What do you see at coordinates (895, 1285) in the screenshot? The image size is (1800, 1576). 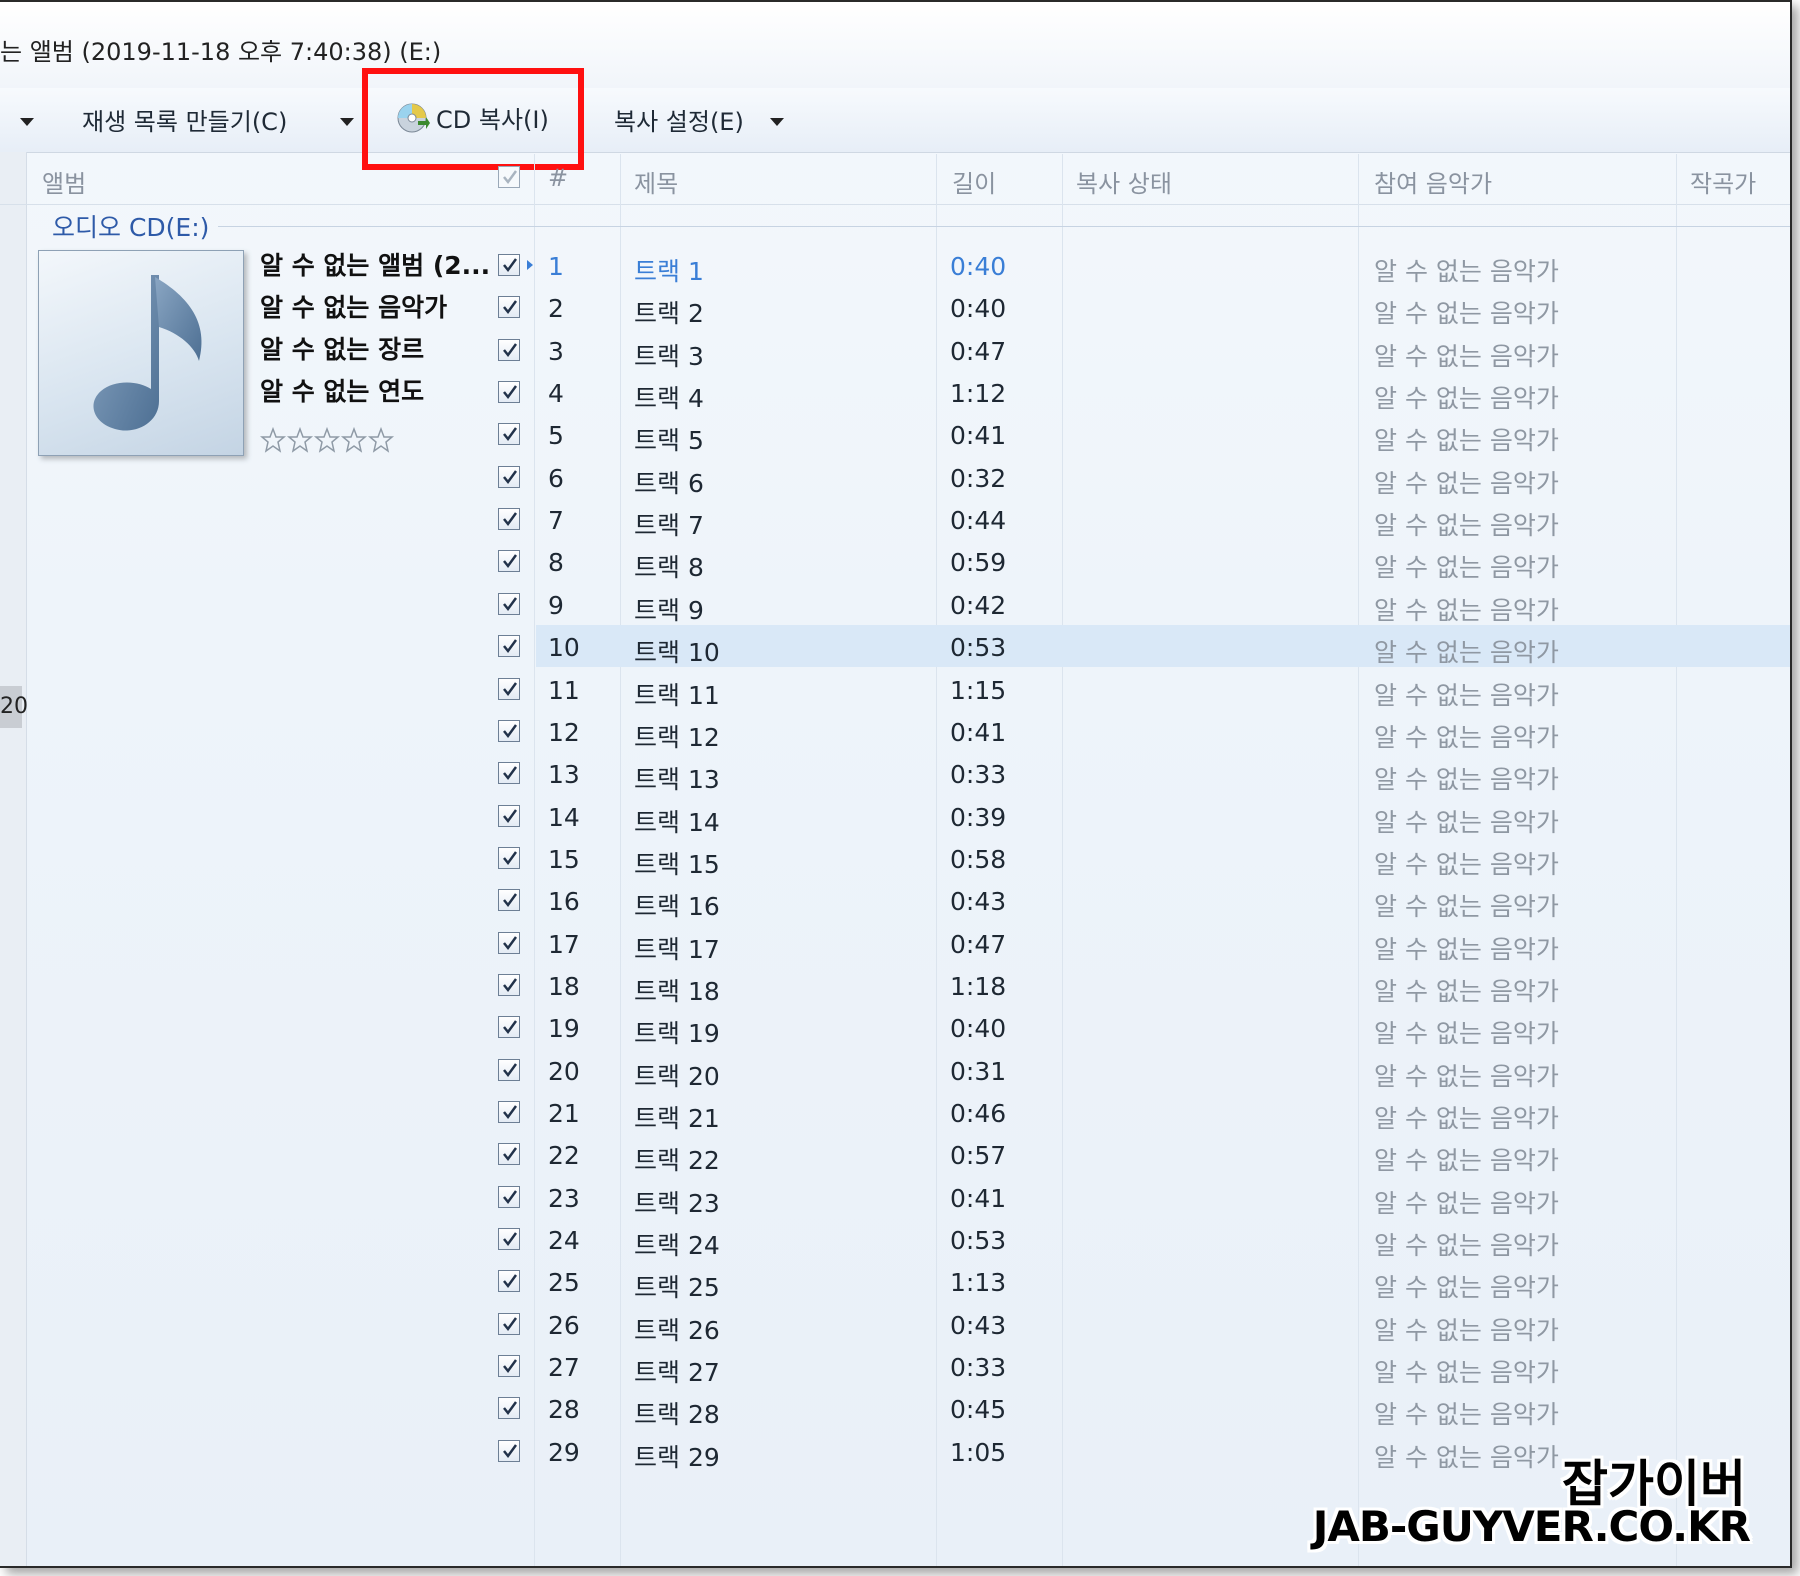 I see `table-row: 25 트랙 25 1:13 알 수 없는 음악가` at bounding box center [895, 1285].